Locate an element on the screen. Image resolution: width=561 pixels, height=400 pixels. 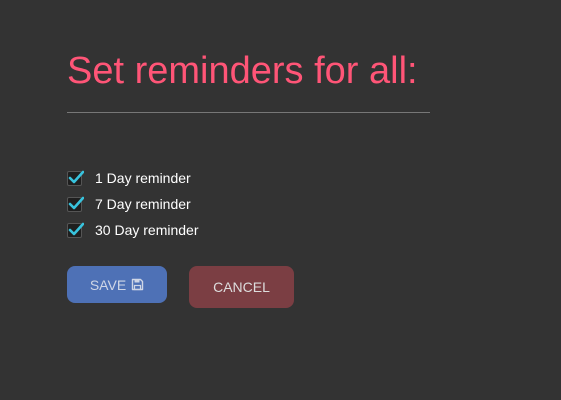
checkbox-1-day is located at coordinates (75, 178).